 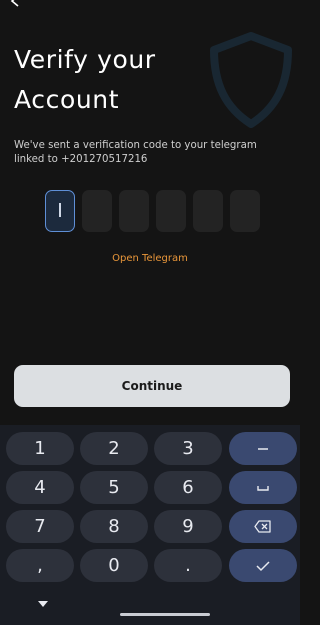 I want to click on key-2-label: 2, so click(x=114, y=448).